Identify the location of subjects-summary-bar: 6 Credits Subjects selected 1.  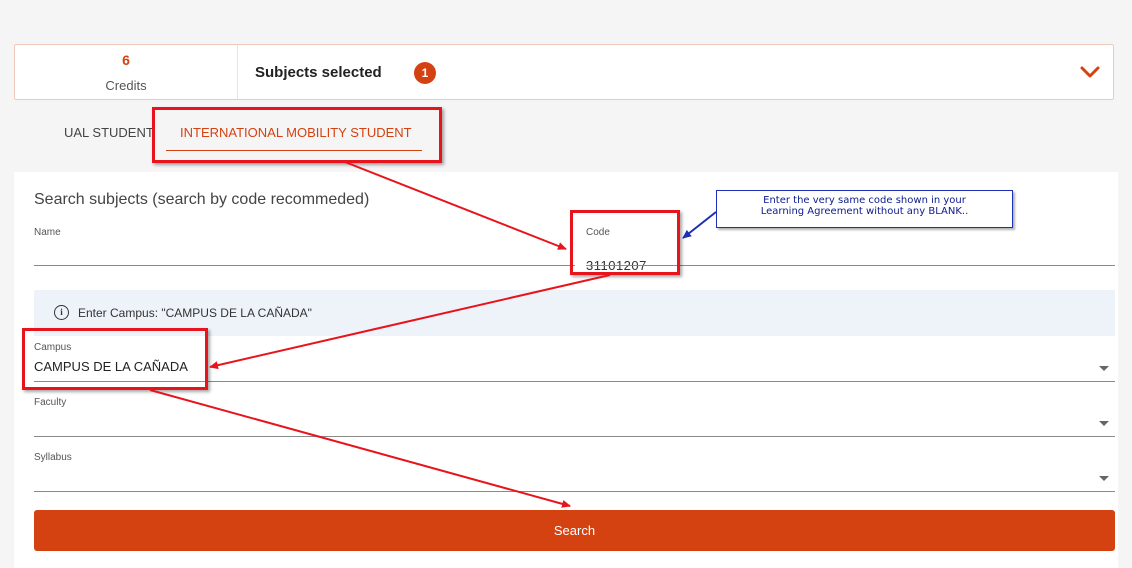
(564, 72).